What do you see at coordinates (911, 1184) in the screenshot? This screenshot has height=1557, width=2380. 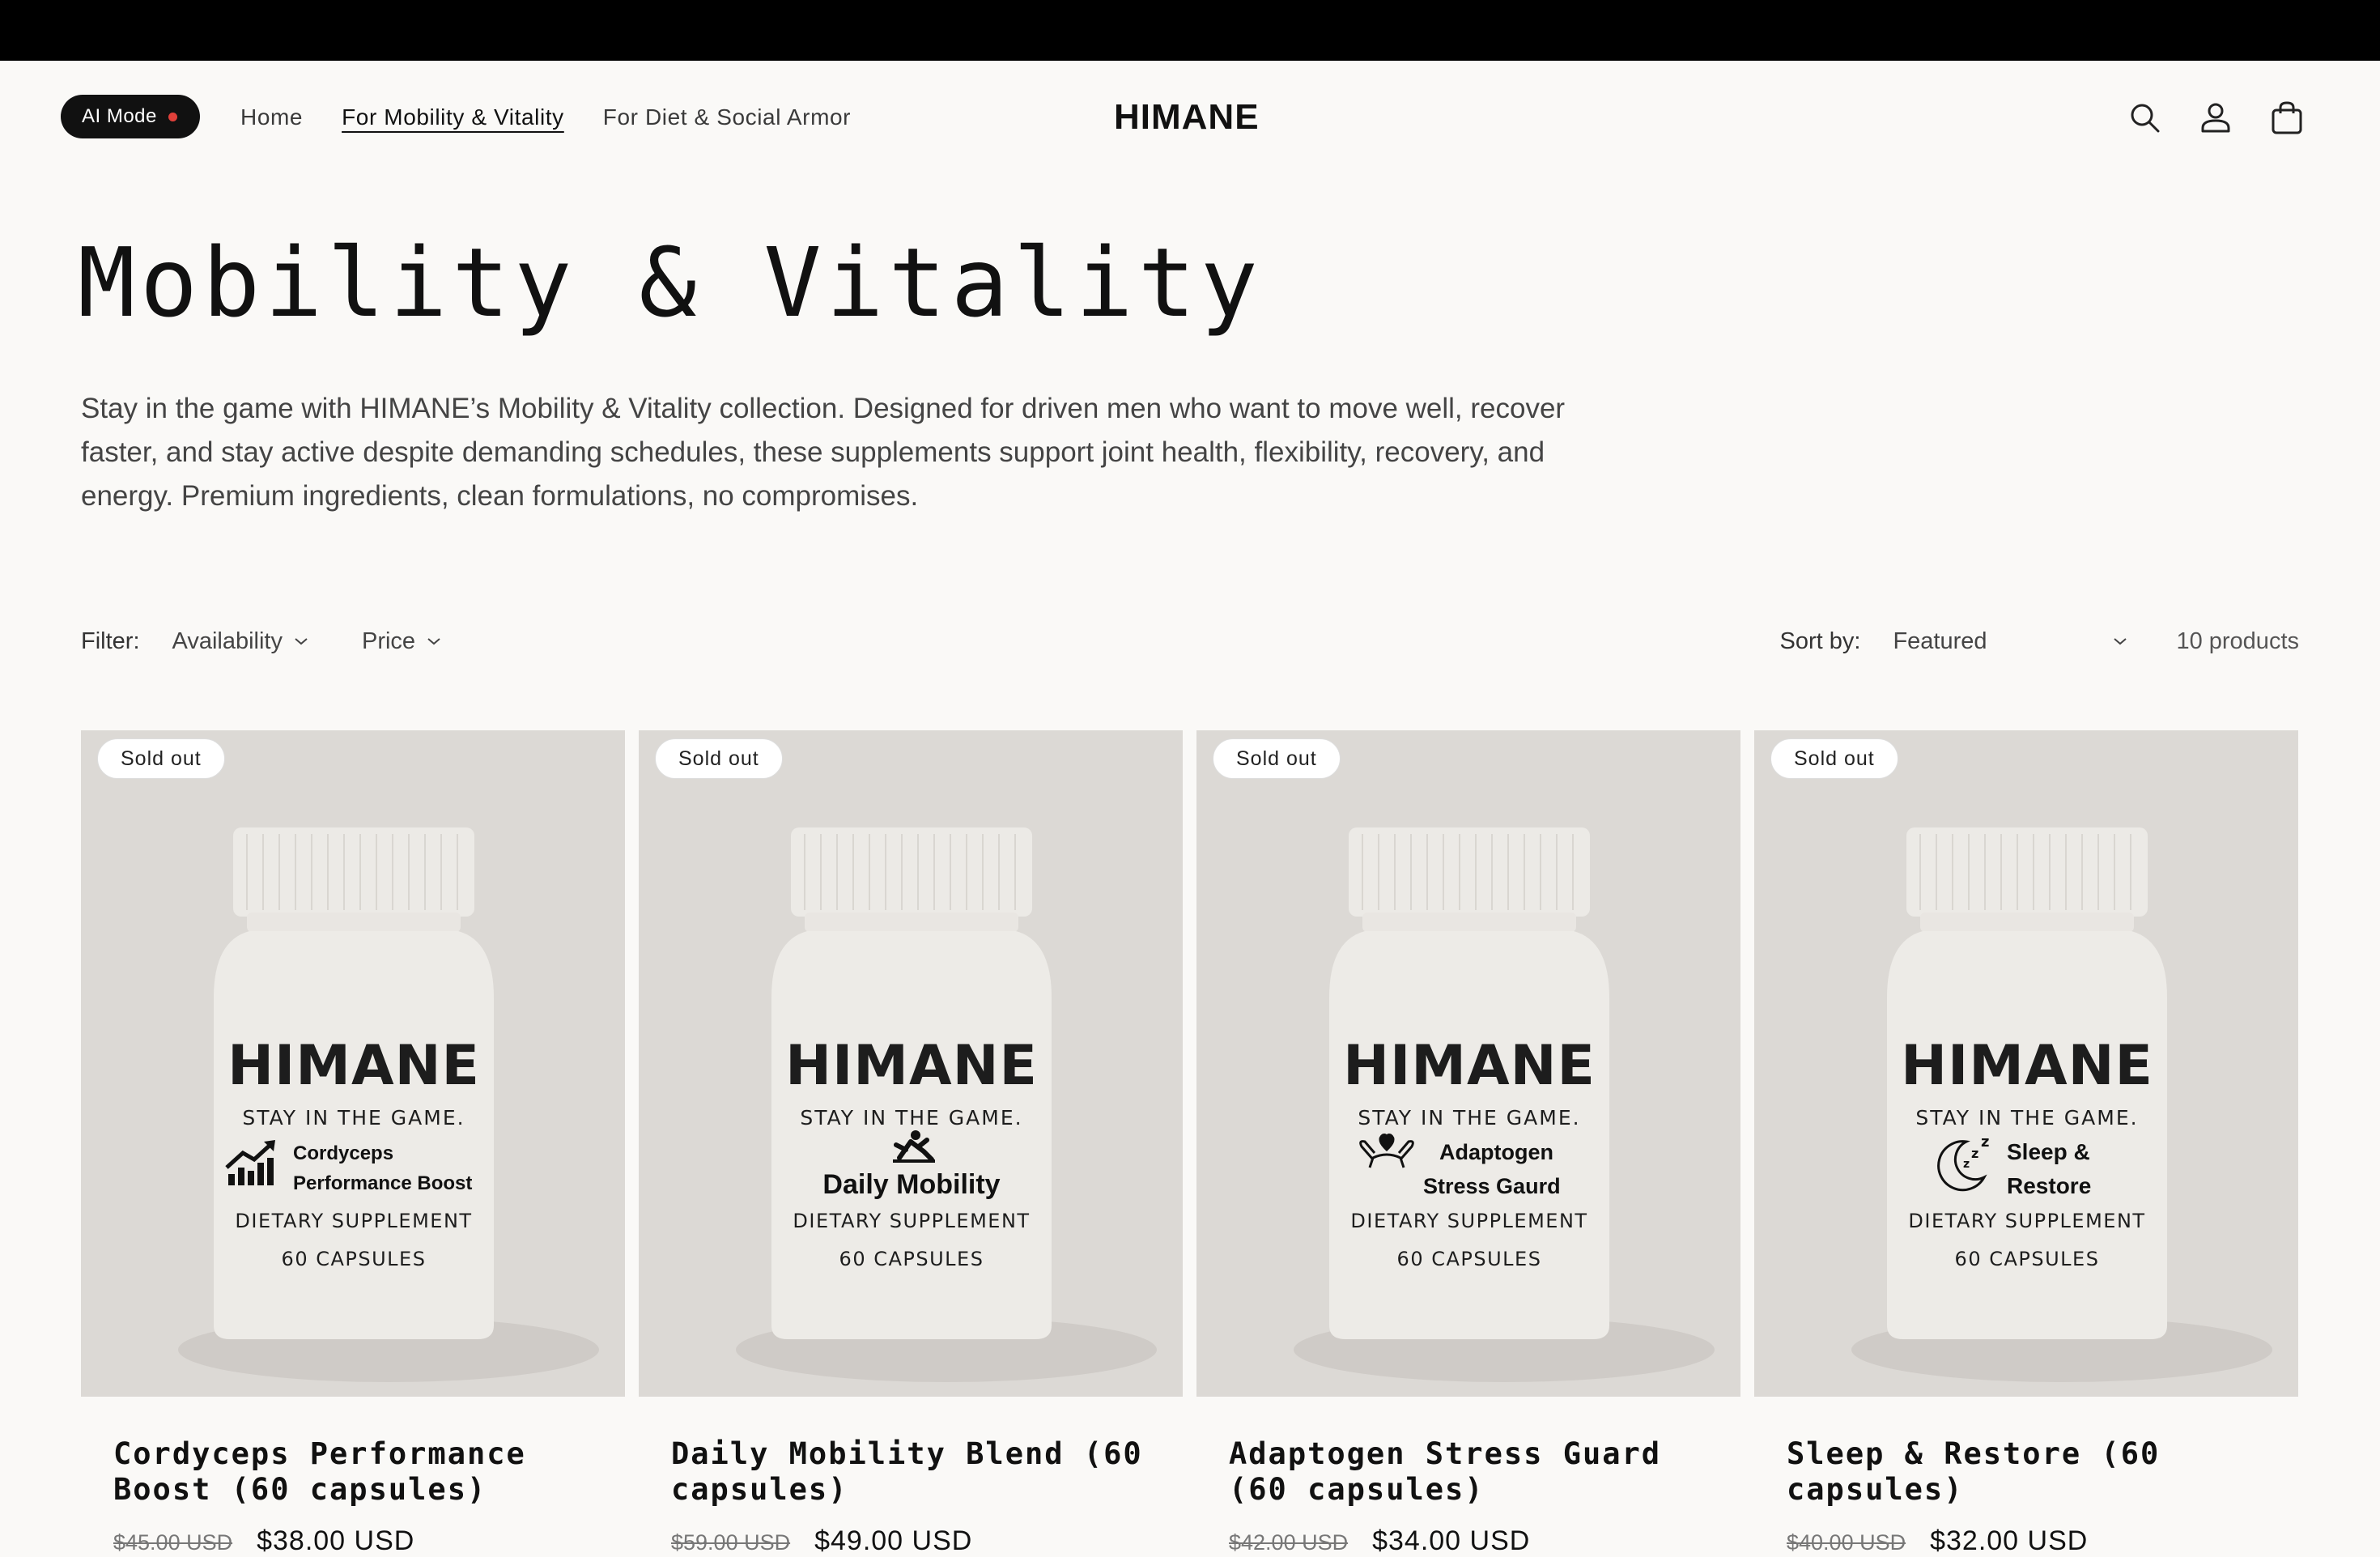 I see `bottle-product-line1: Daily Mobility` at bounding box center [911, 1184].